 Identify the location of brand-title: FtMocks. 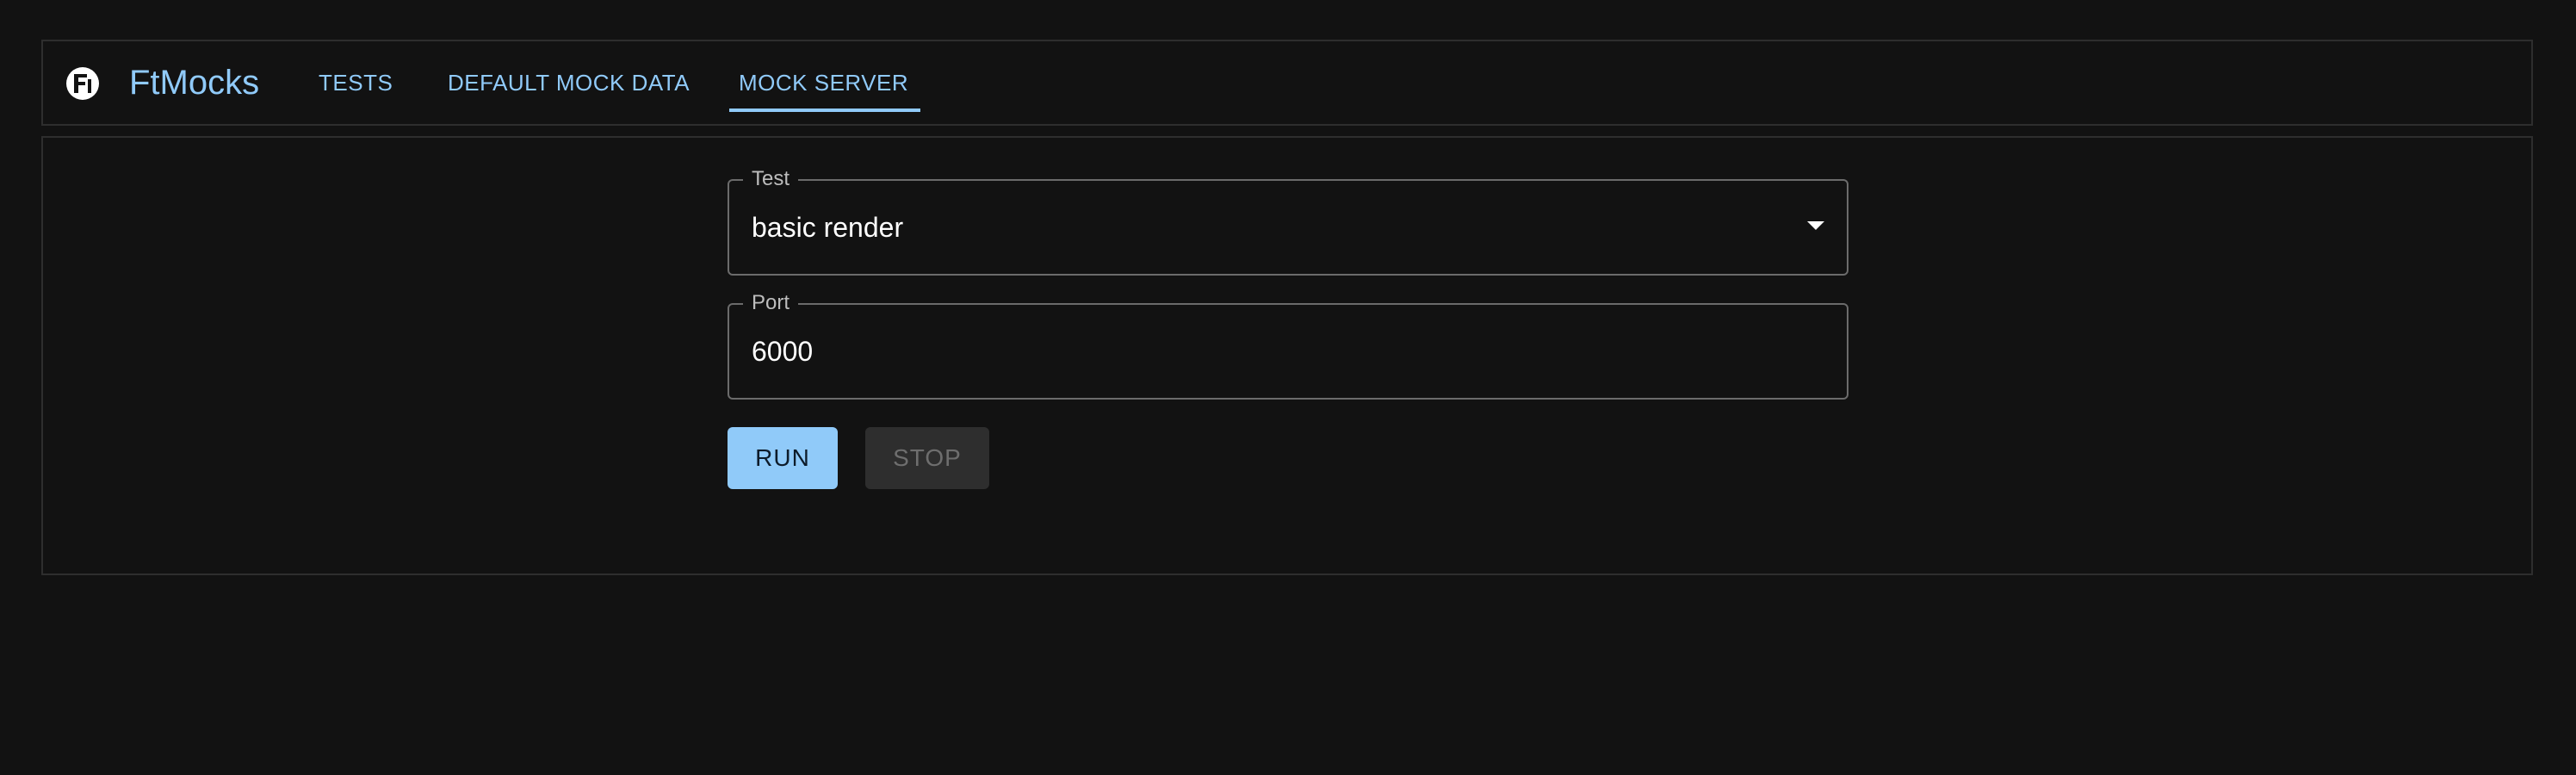
(194, 83).